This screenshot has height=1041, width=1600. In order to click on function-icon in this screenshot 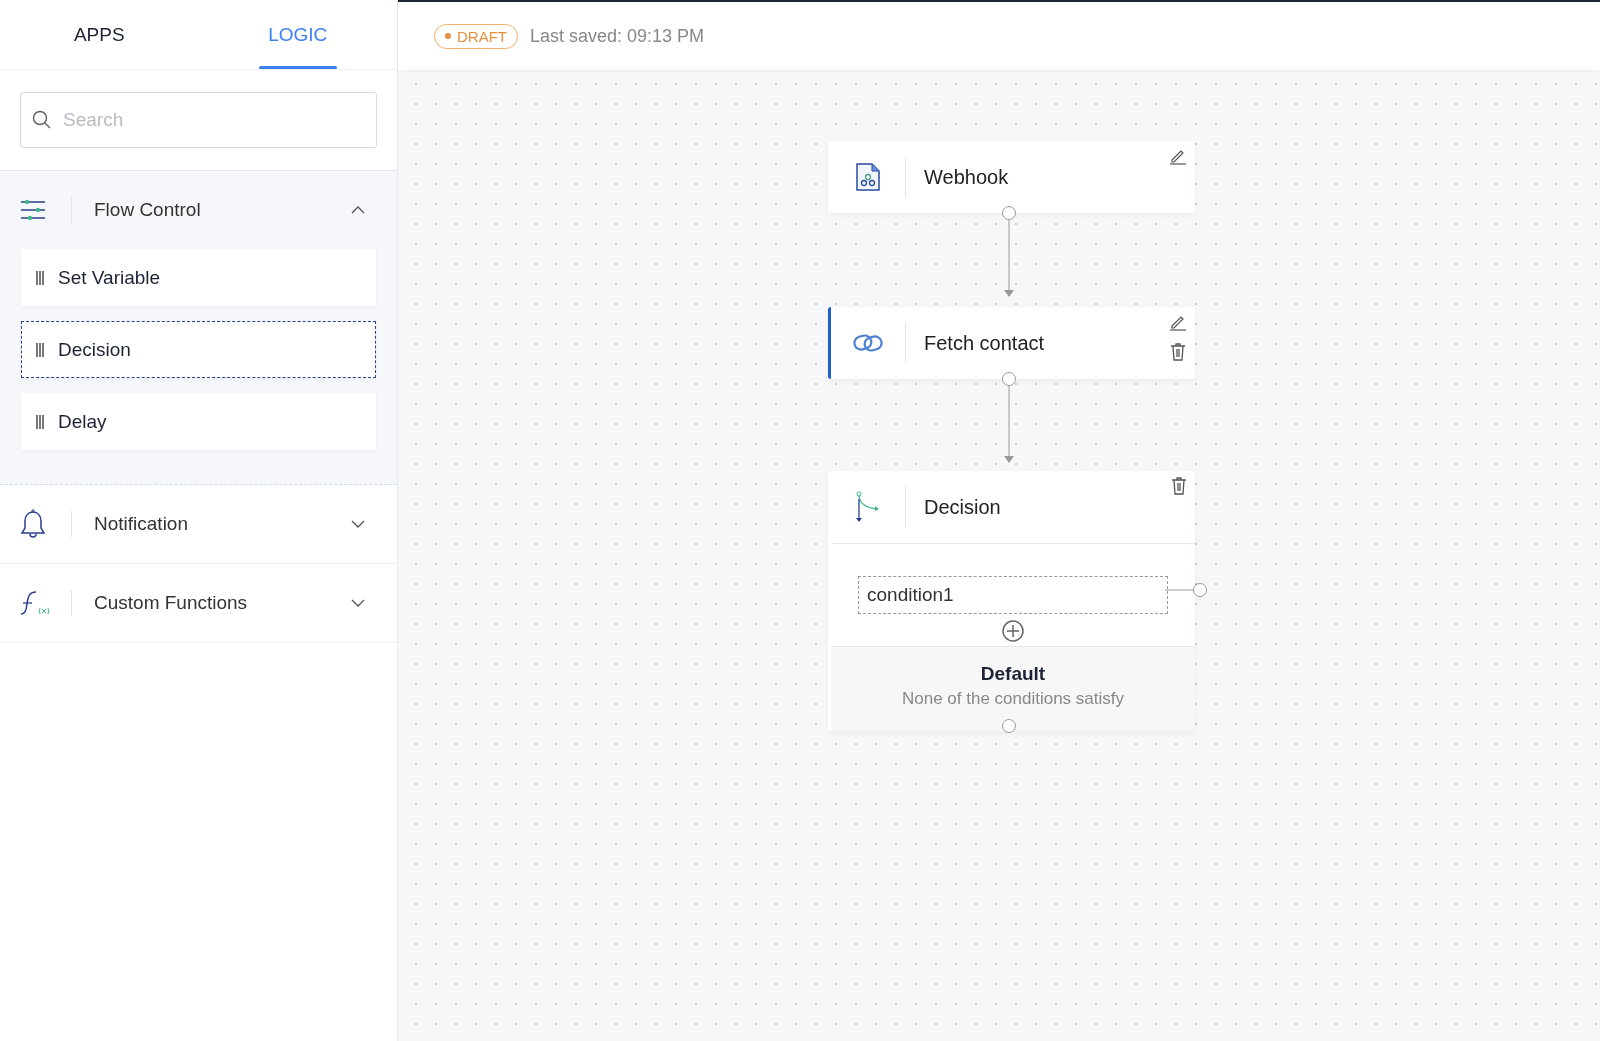, I will do `click(35, 603)`.